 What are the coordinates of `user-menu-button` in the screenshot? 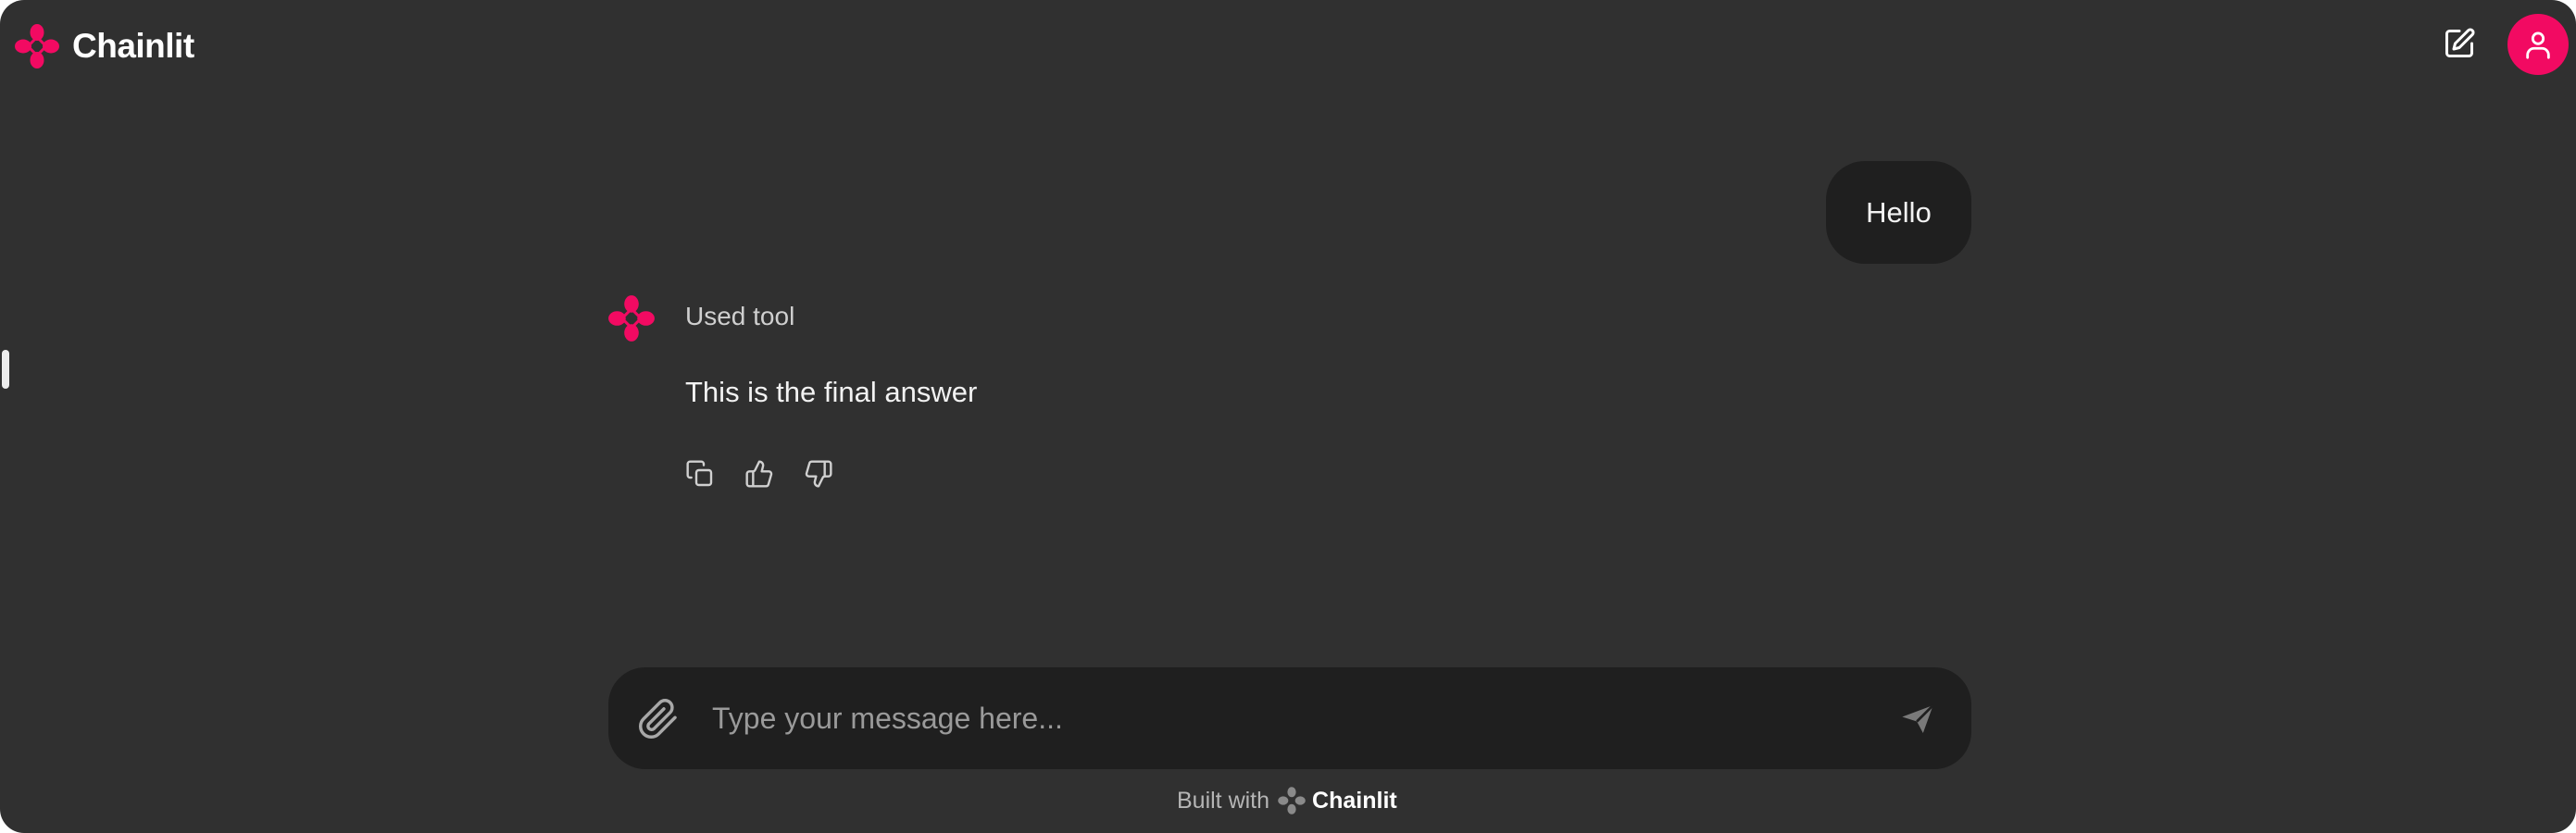 It's located at (2538, 45).